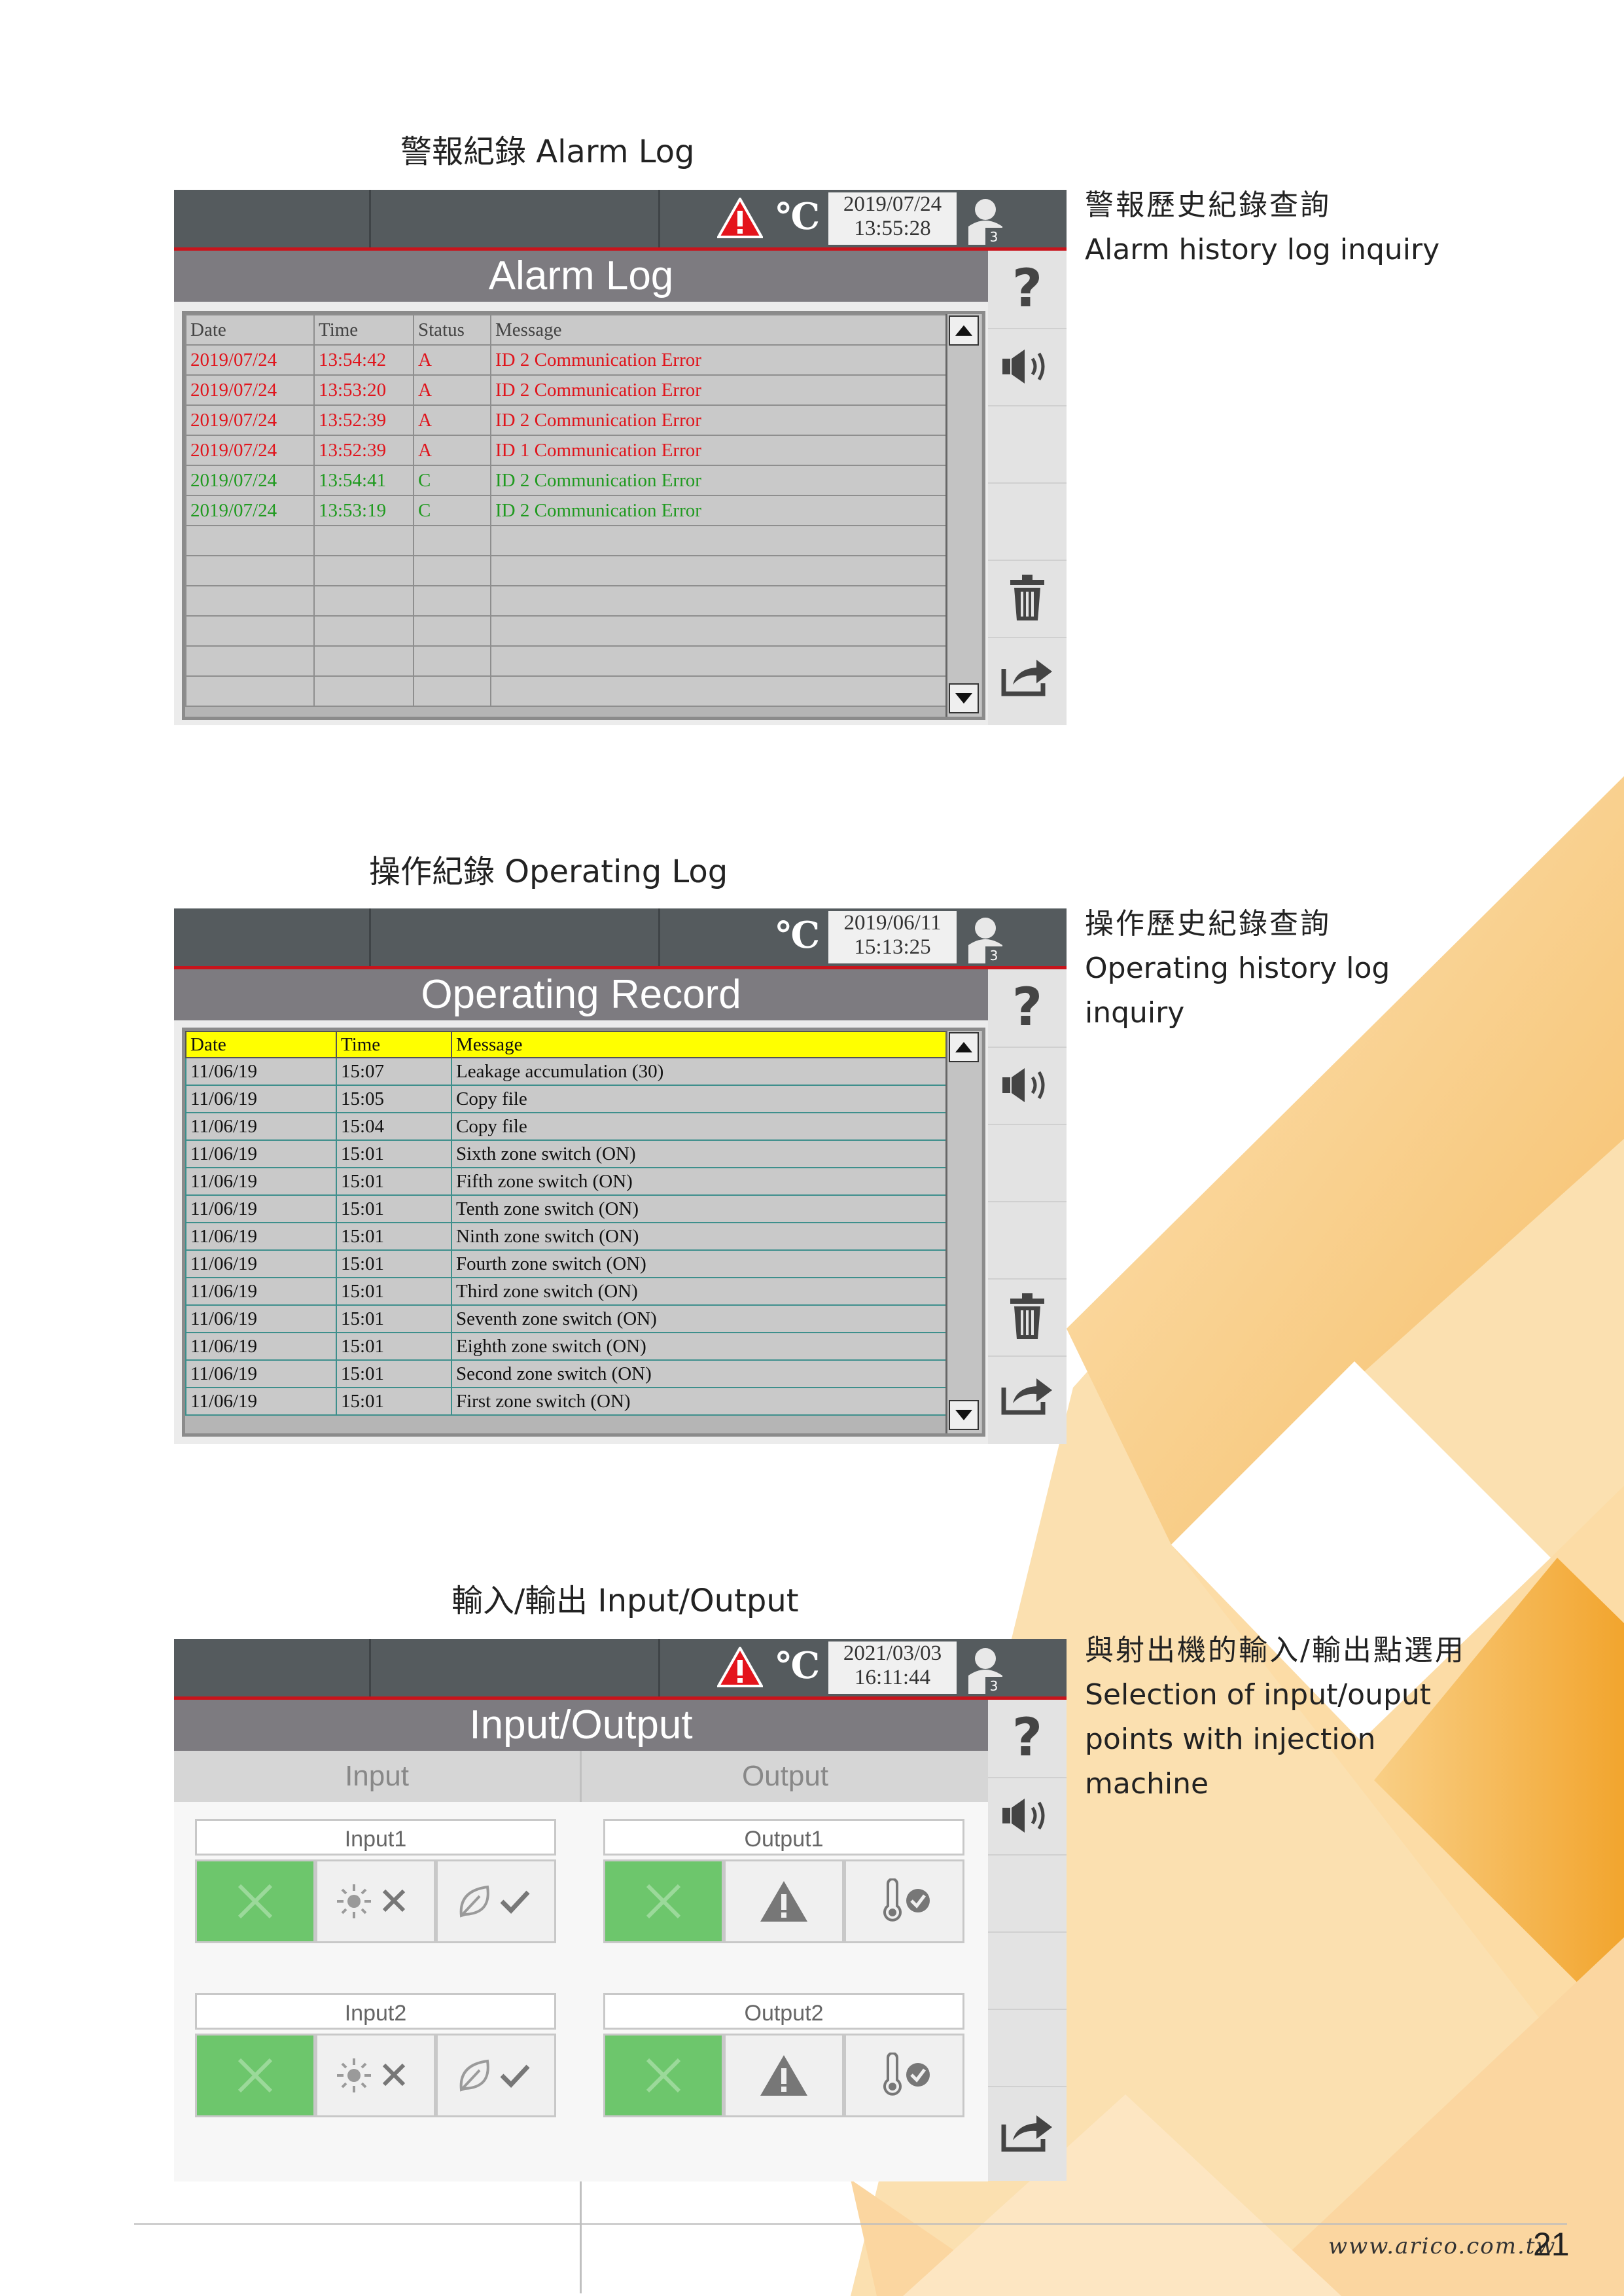 This screenshot has width=1624, height=2296. What do you see at coordinates (892, 1668) in the screenshot?
I see `datetime-display: 2021/03/03 16:11:44` at bounding box center [892, 1668].